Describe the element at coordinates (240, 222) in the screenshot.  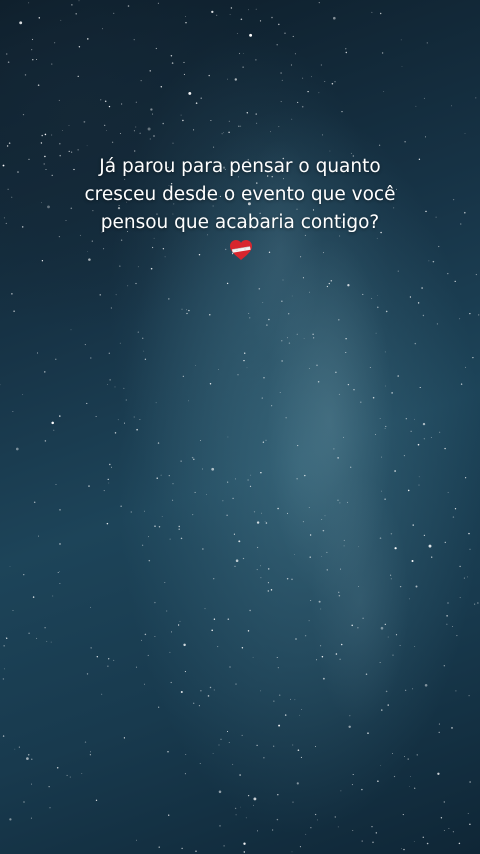
I see `caption-line-3: pensou que acabaria contigo?` at that location.